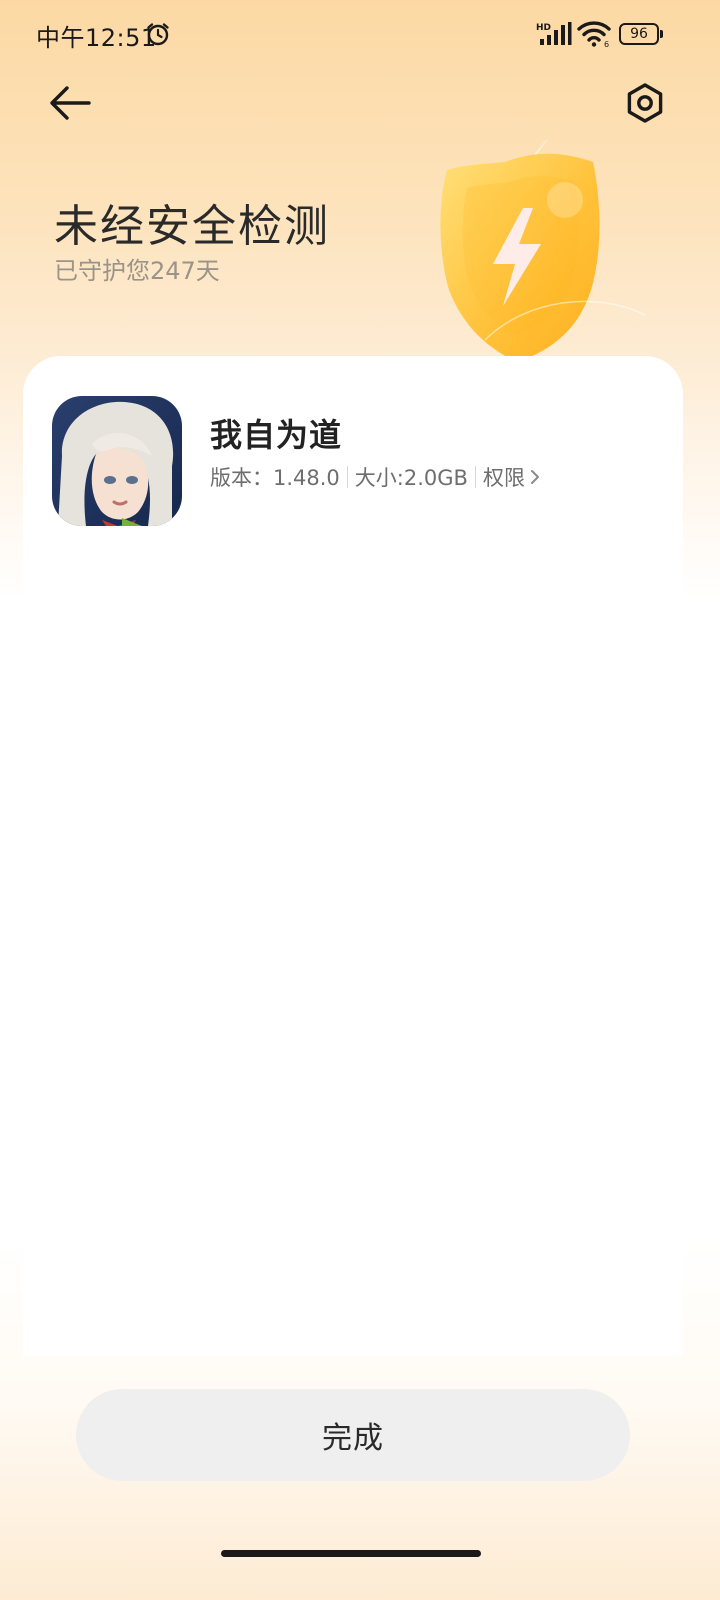  Describe the element at coordinates (534, 477) in the screenshot. I see `chevron-right-icon` at that location.